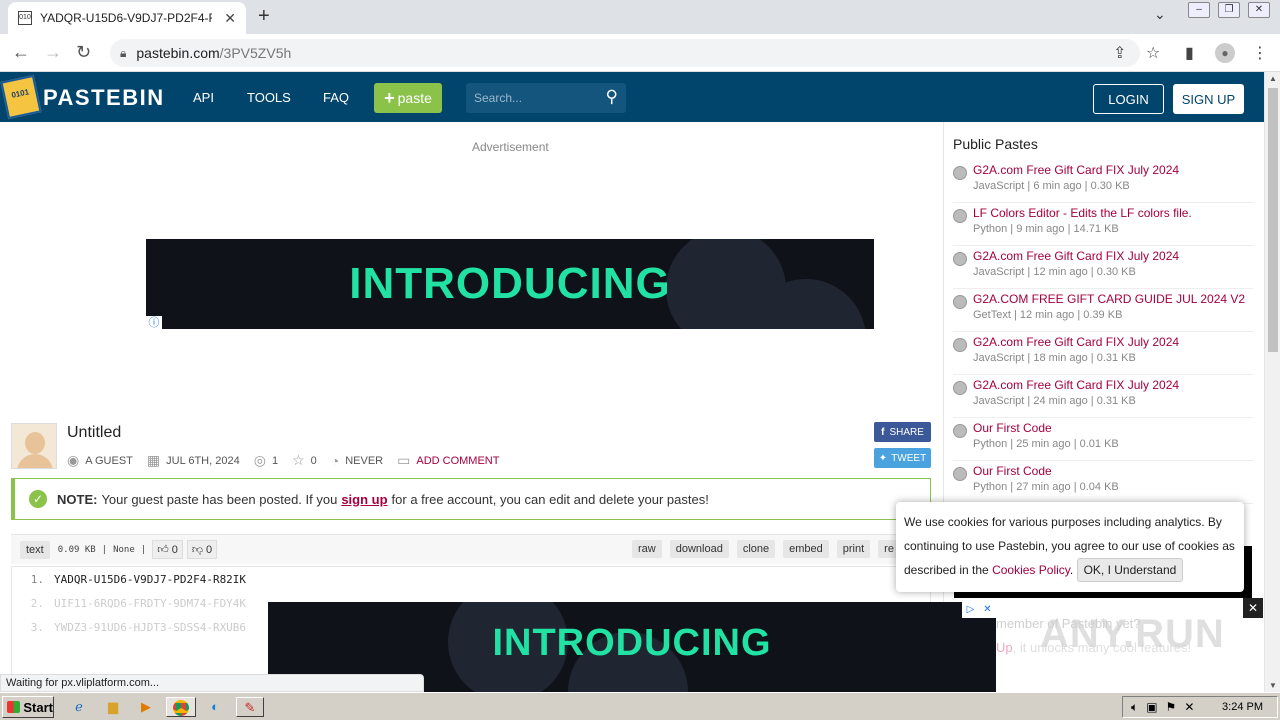  I want to click on member-signup-link: Up, so click(1004, 647).